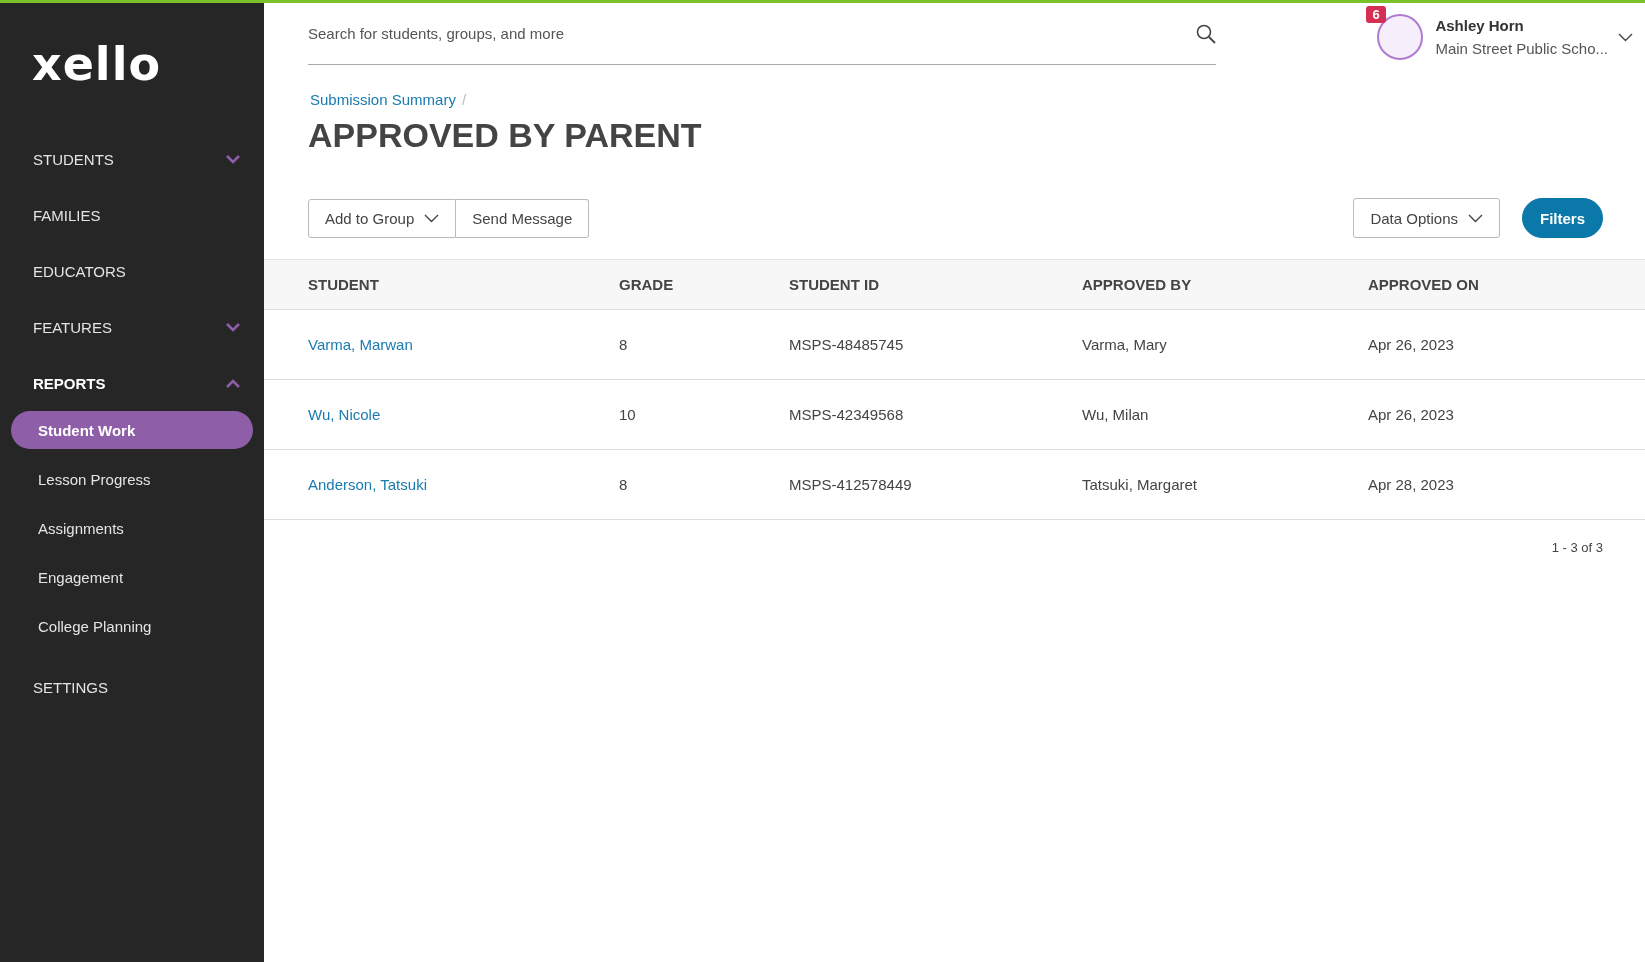 The image size is (1645, 962). What do you see at coordinates (383, 99) in the screenshot?
I see `breadcrumb-link: Submission Summary` at bounding box center [383, 99].